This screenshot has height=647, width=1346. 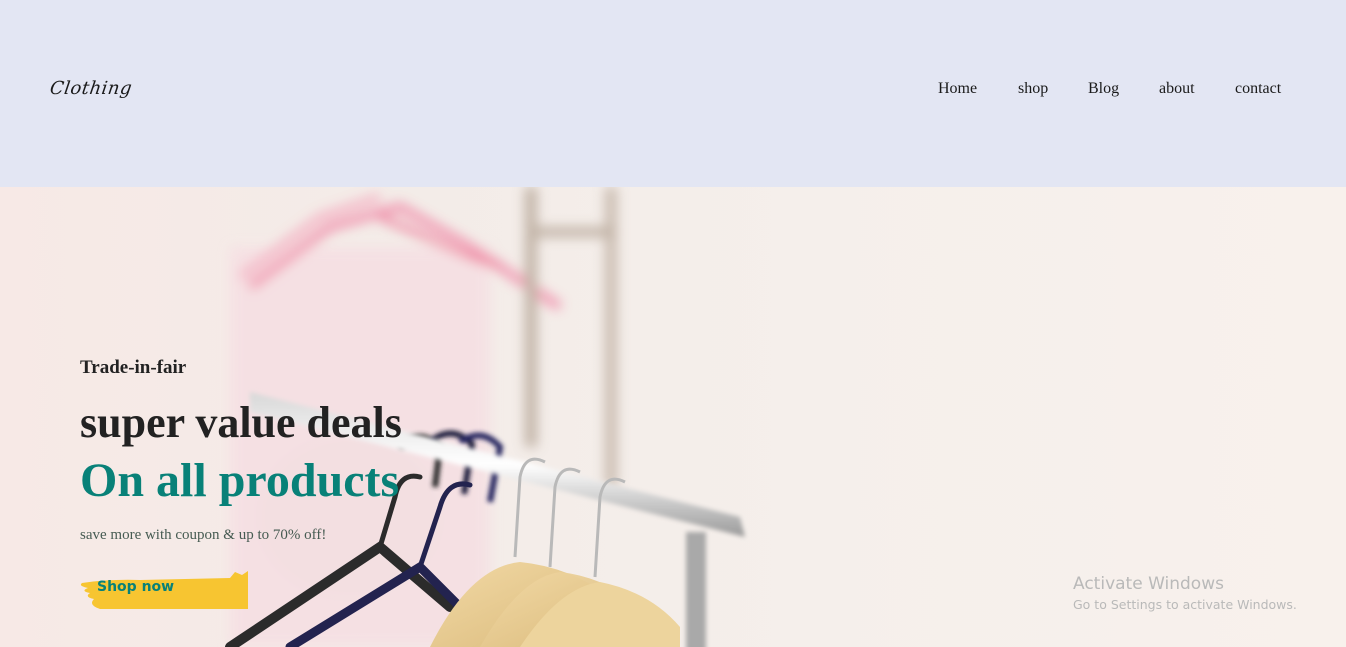 I want to click on hero-headline: super value deals, so click(x=241, y=422).